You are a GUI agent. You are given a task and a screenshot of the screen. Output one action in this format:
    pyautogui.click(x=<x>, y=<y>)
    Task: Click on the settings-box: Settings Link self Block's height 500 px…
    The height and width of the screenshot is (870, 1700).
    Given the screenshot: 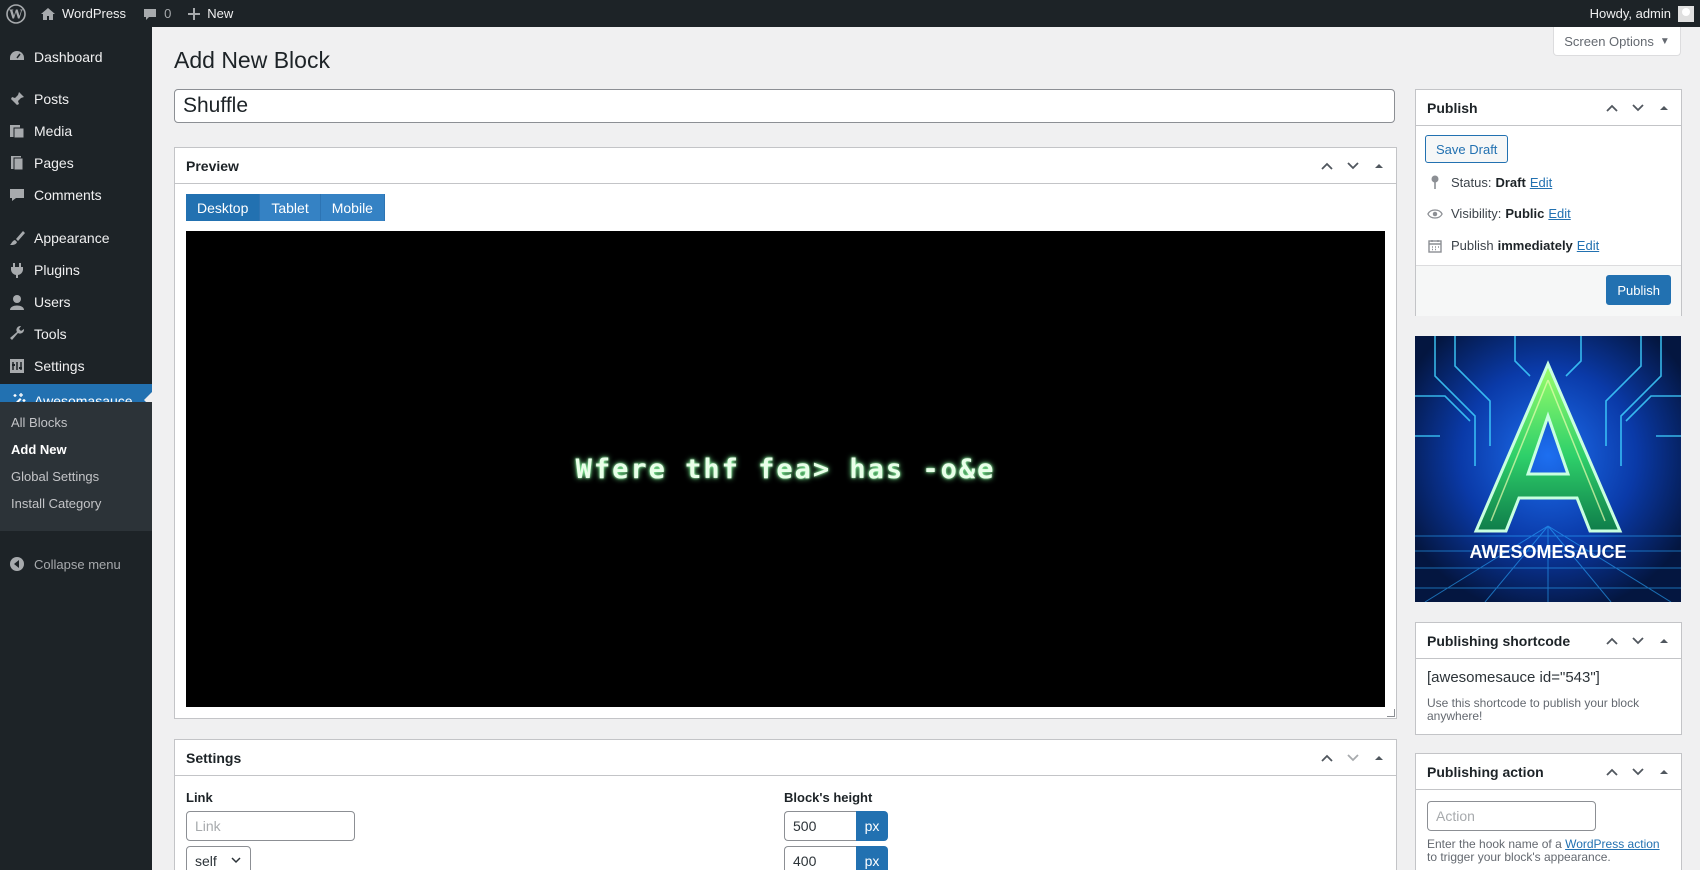 What is the action you would take?
    pyautogui.click(x=785, y=804)
    